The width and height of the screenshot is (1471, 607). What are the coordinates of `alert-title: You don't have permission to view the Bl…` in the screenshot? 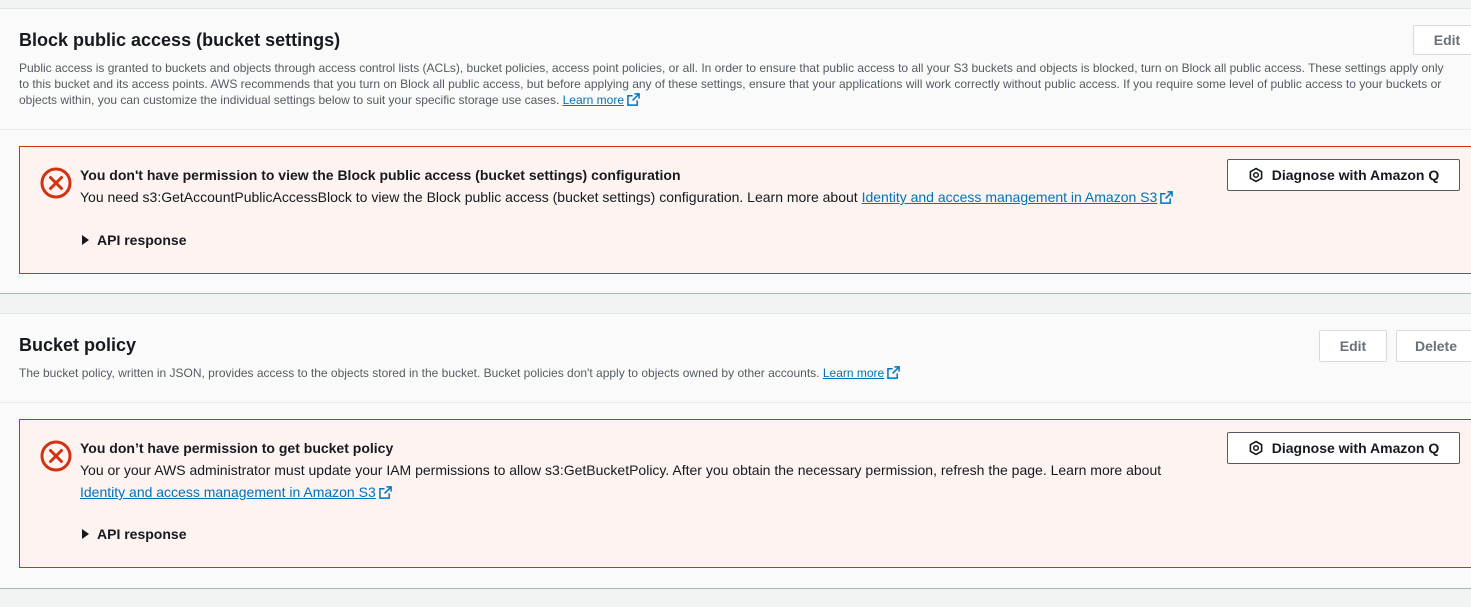 It's located at (380, 175).